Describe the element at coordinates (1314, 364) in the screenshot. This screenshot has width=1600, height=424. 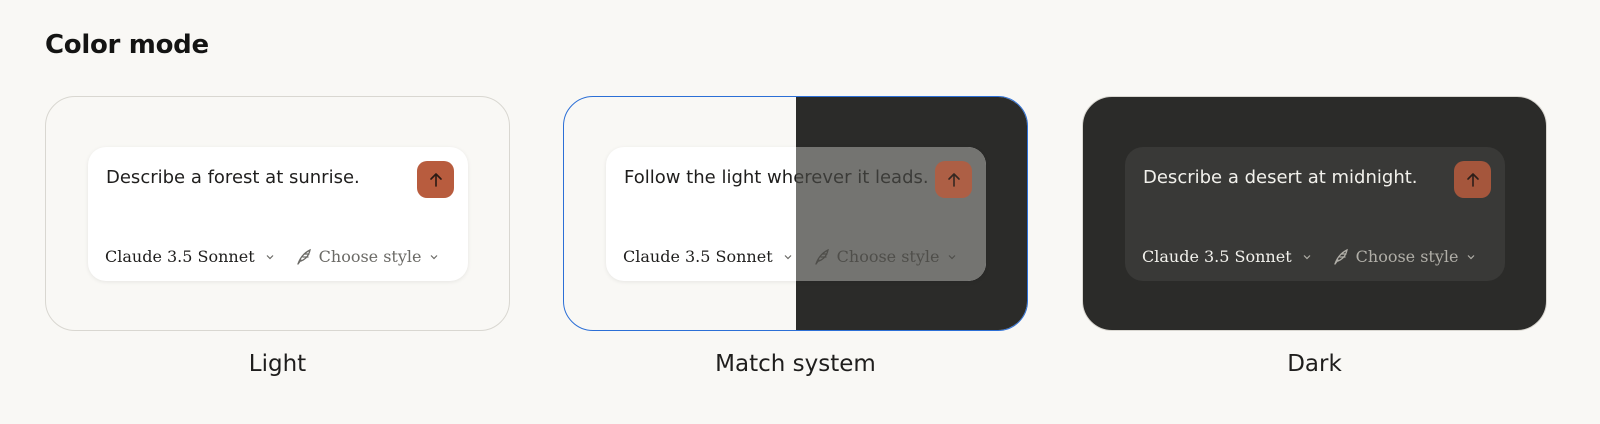
I see `option-label: Dark` at that location.